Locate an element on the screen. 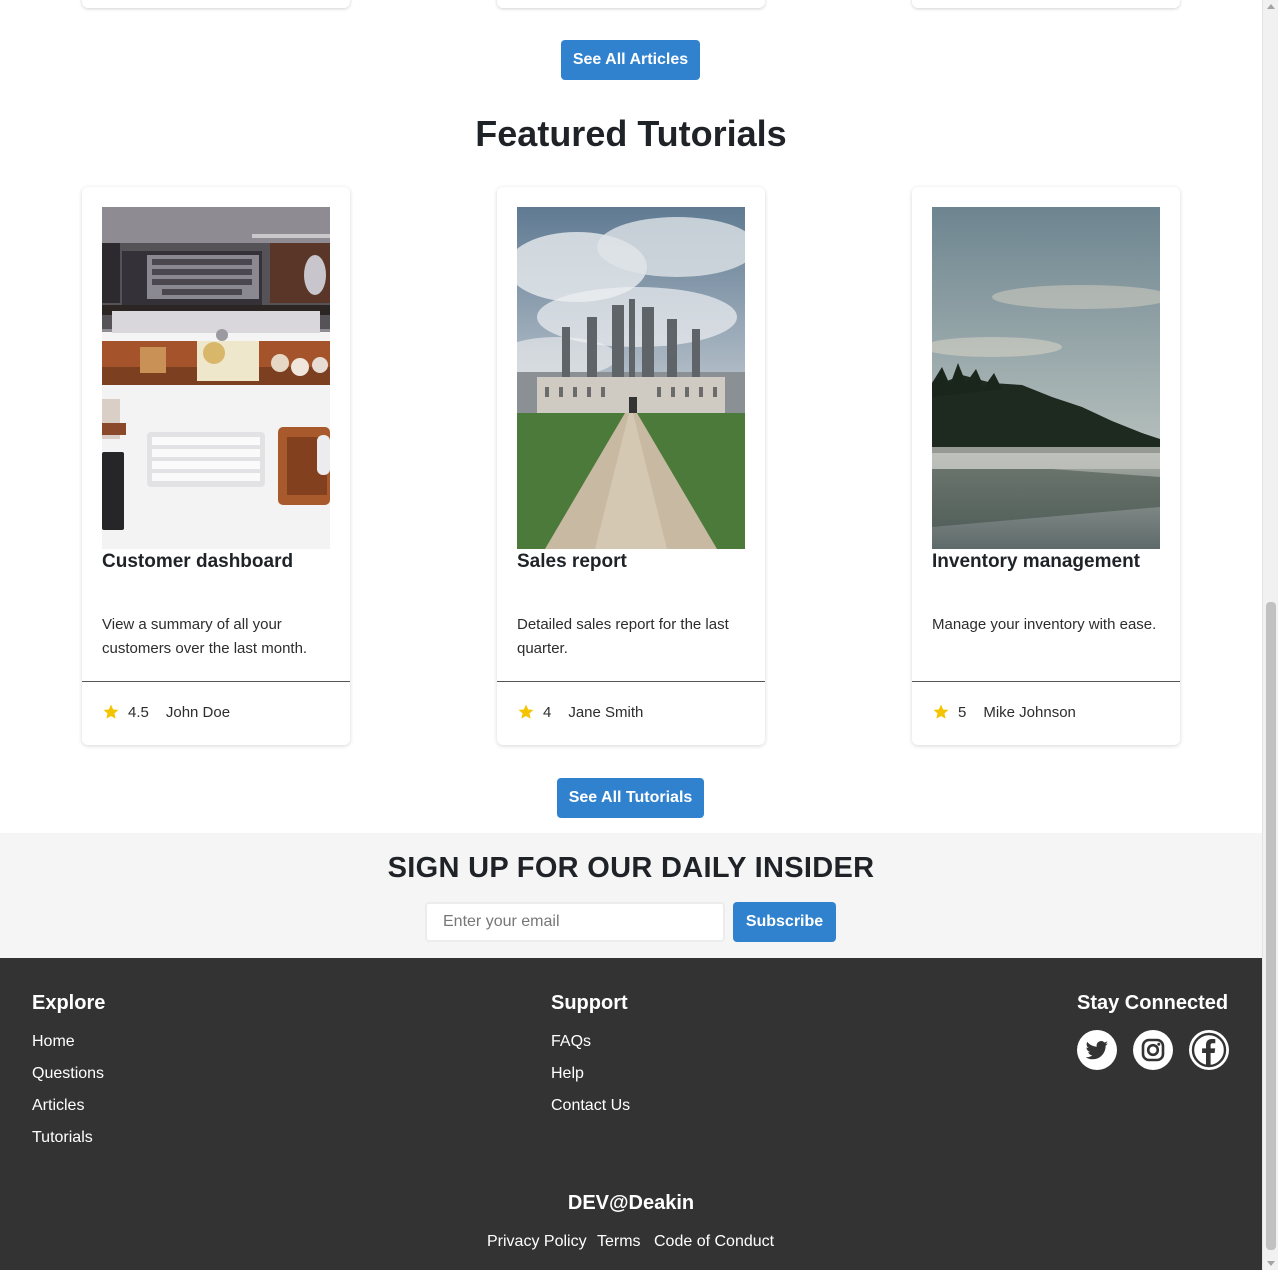 The width and height of the screenshot is (1278, 1270). scroll-up-icon is located at coordinates (1271, 6).